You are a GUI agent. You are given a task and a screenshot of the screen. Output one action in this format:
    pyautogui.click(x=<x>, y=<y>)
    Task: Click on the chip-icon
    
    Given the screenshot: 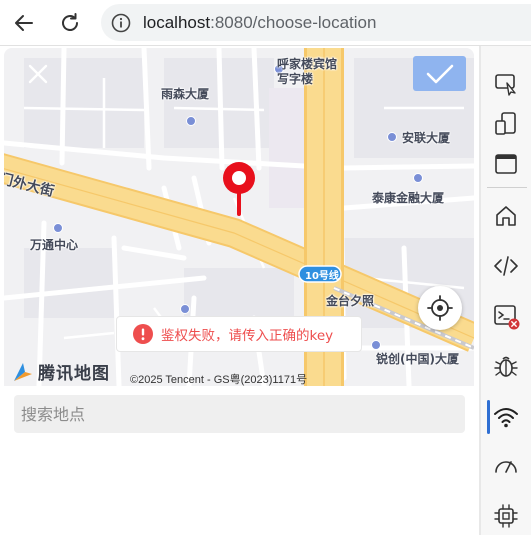 What is the action you would take?
    pyautogui.click(x=506, y=516)
    